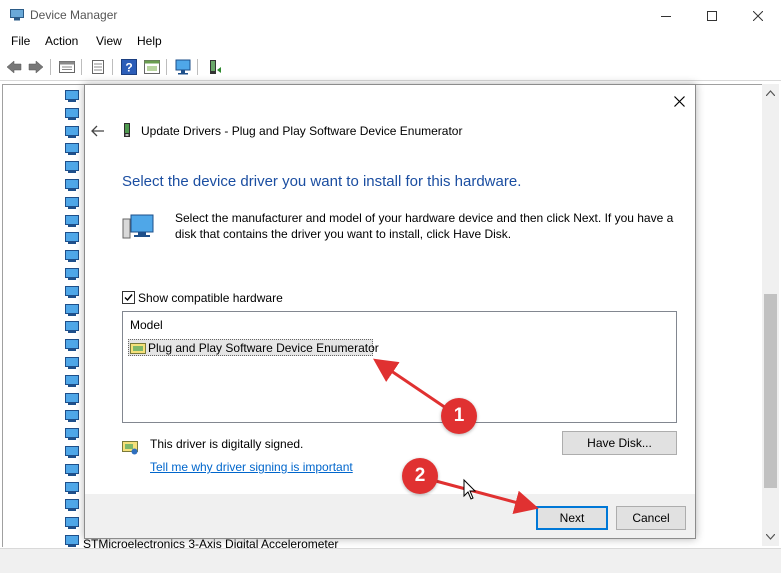  Describe the element at coordinates (456, 436) in the screenshot. I see `annotation-arrows` at that location.